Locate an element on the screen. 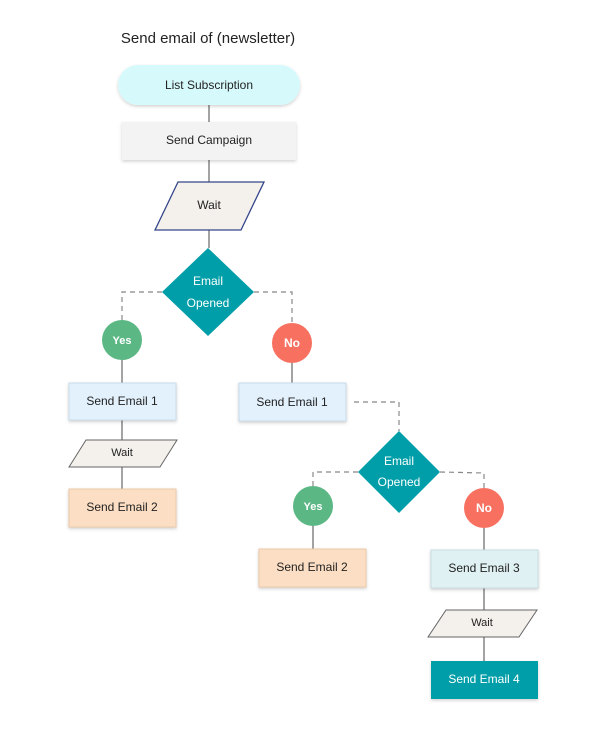 This screenshot has height=738, width=606. node-label: List Subscription is located at coordinates (209, 85).